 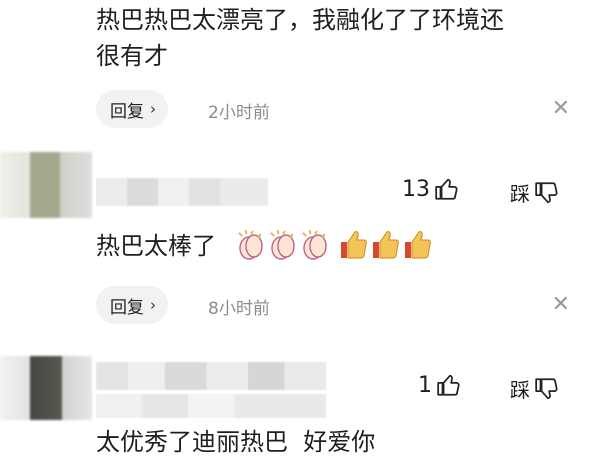 What do you see at coordinates (335, 245) in the screenshot?
I see `emoji-row` at bounding box center [335, 245].